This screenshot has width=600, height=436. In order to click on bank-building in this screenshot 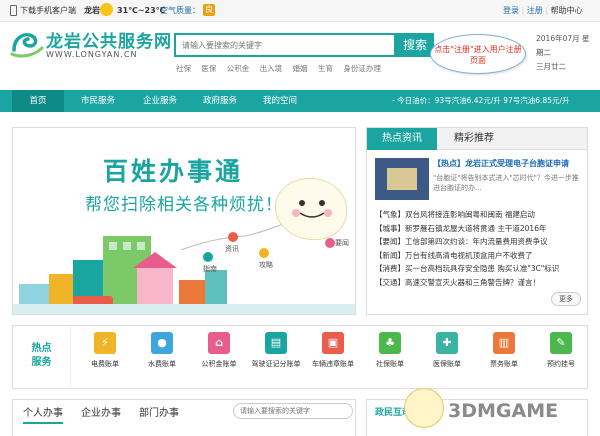, I will do `click(155, 287)`.